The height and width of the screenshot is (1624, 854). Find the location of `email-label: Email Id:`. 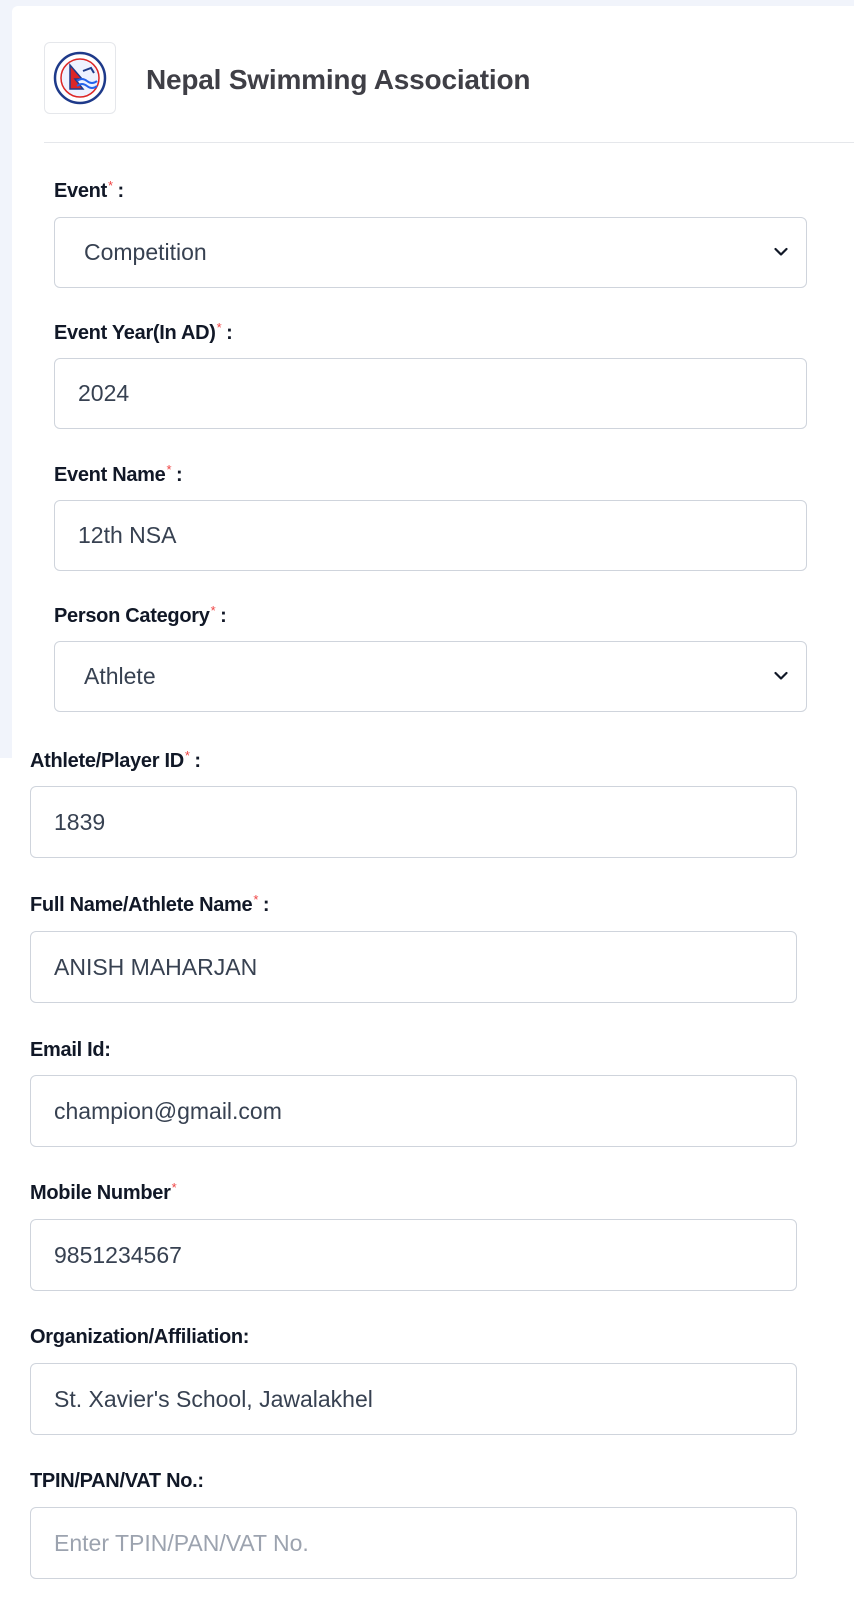

email-label: Email Id: is located at coordinates (70, 1050).